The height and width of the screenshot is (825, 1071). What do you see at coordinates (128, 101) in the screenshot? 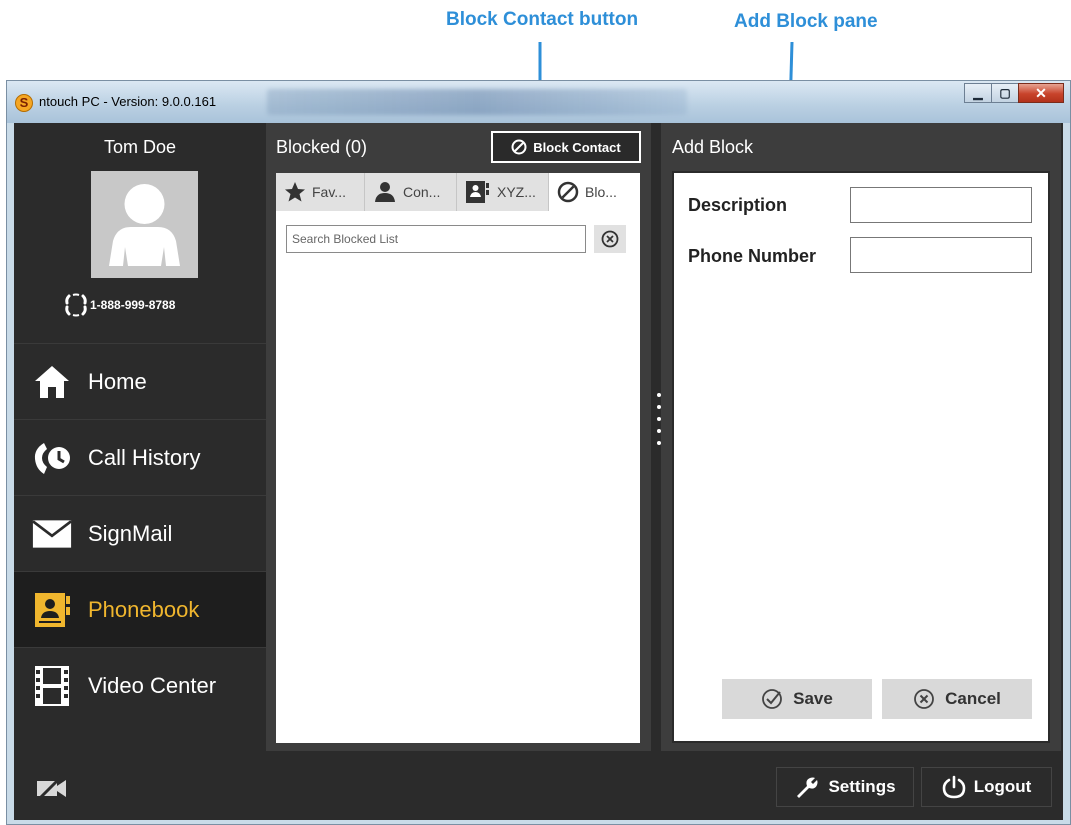
I see `window-title: ntouch PC - Version: 9.0.0.161` at bounding box center [128, 101].